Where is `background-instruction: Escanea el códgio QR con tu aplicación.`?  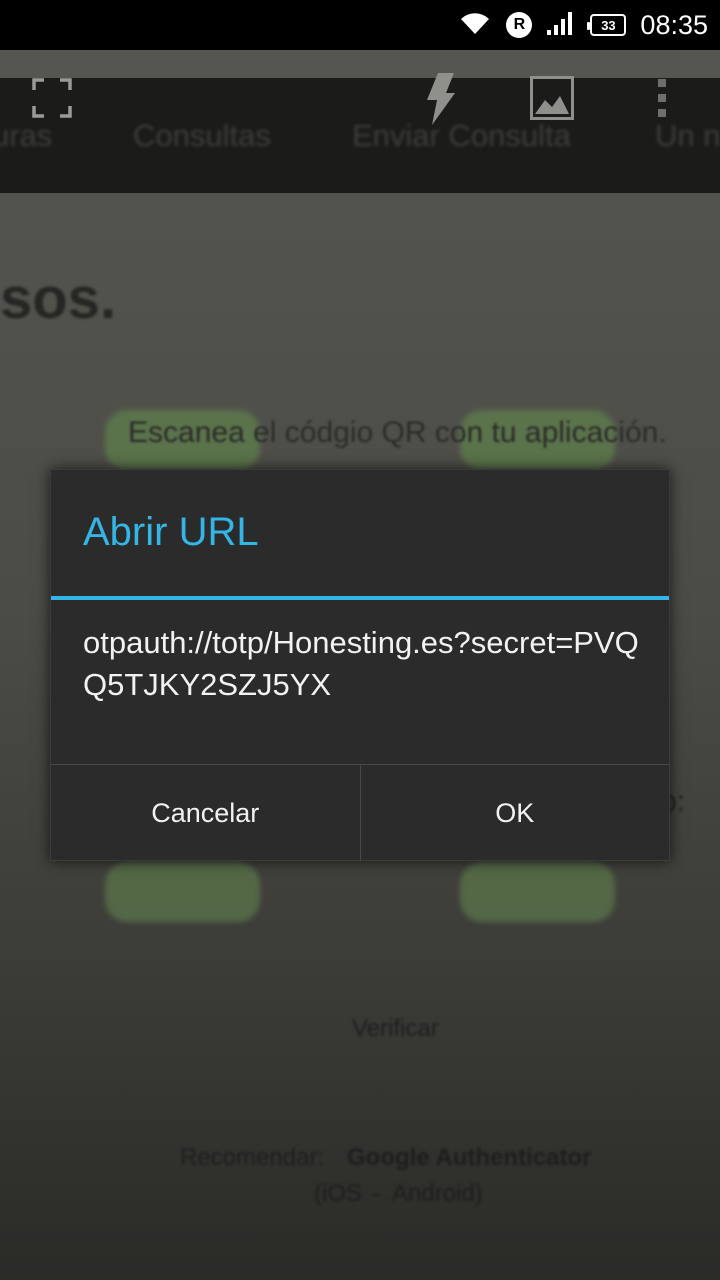
background-instruction: Escanea el códgio QR con tu aplicación. is located at coordinates (397, 432).